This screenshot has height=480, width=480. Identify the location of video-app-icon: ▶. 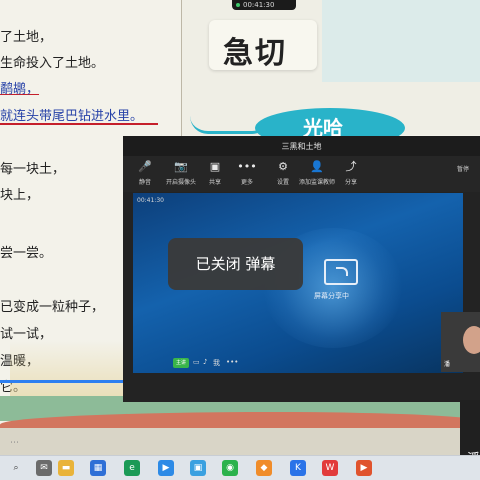
(364, 468).